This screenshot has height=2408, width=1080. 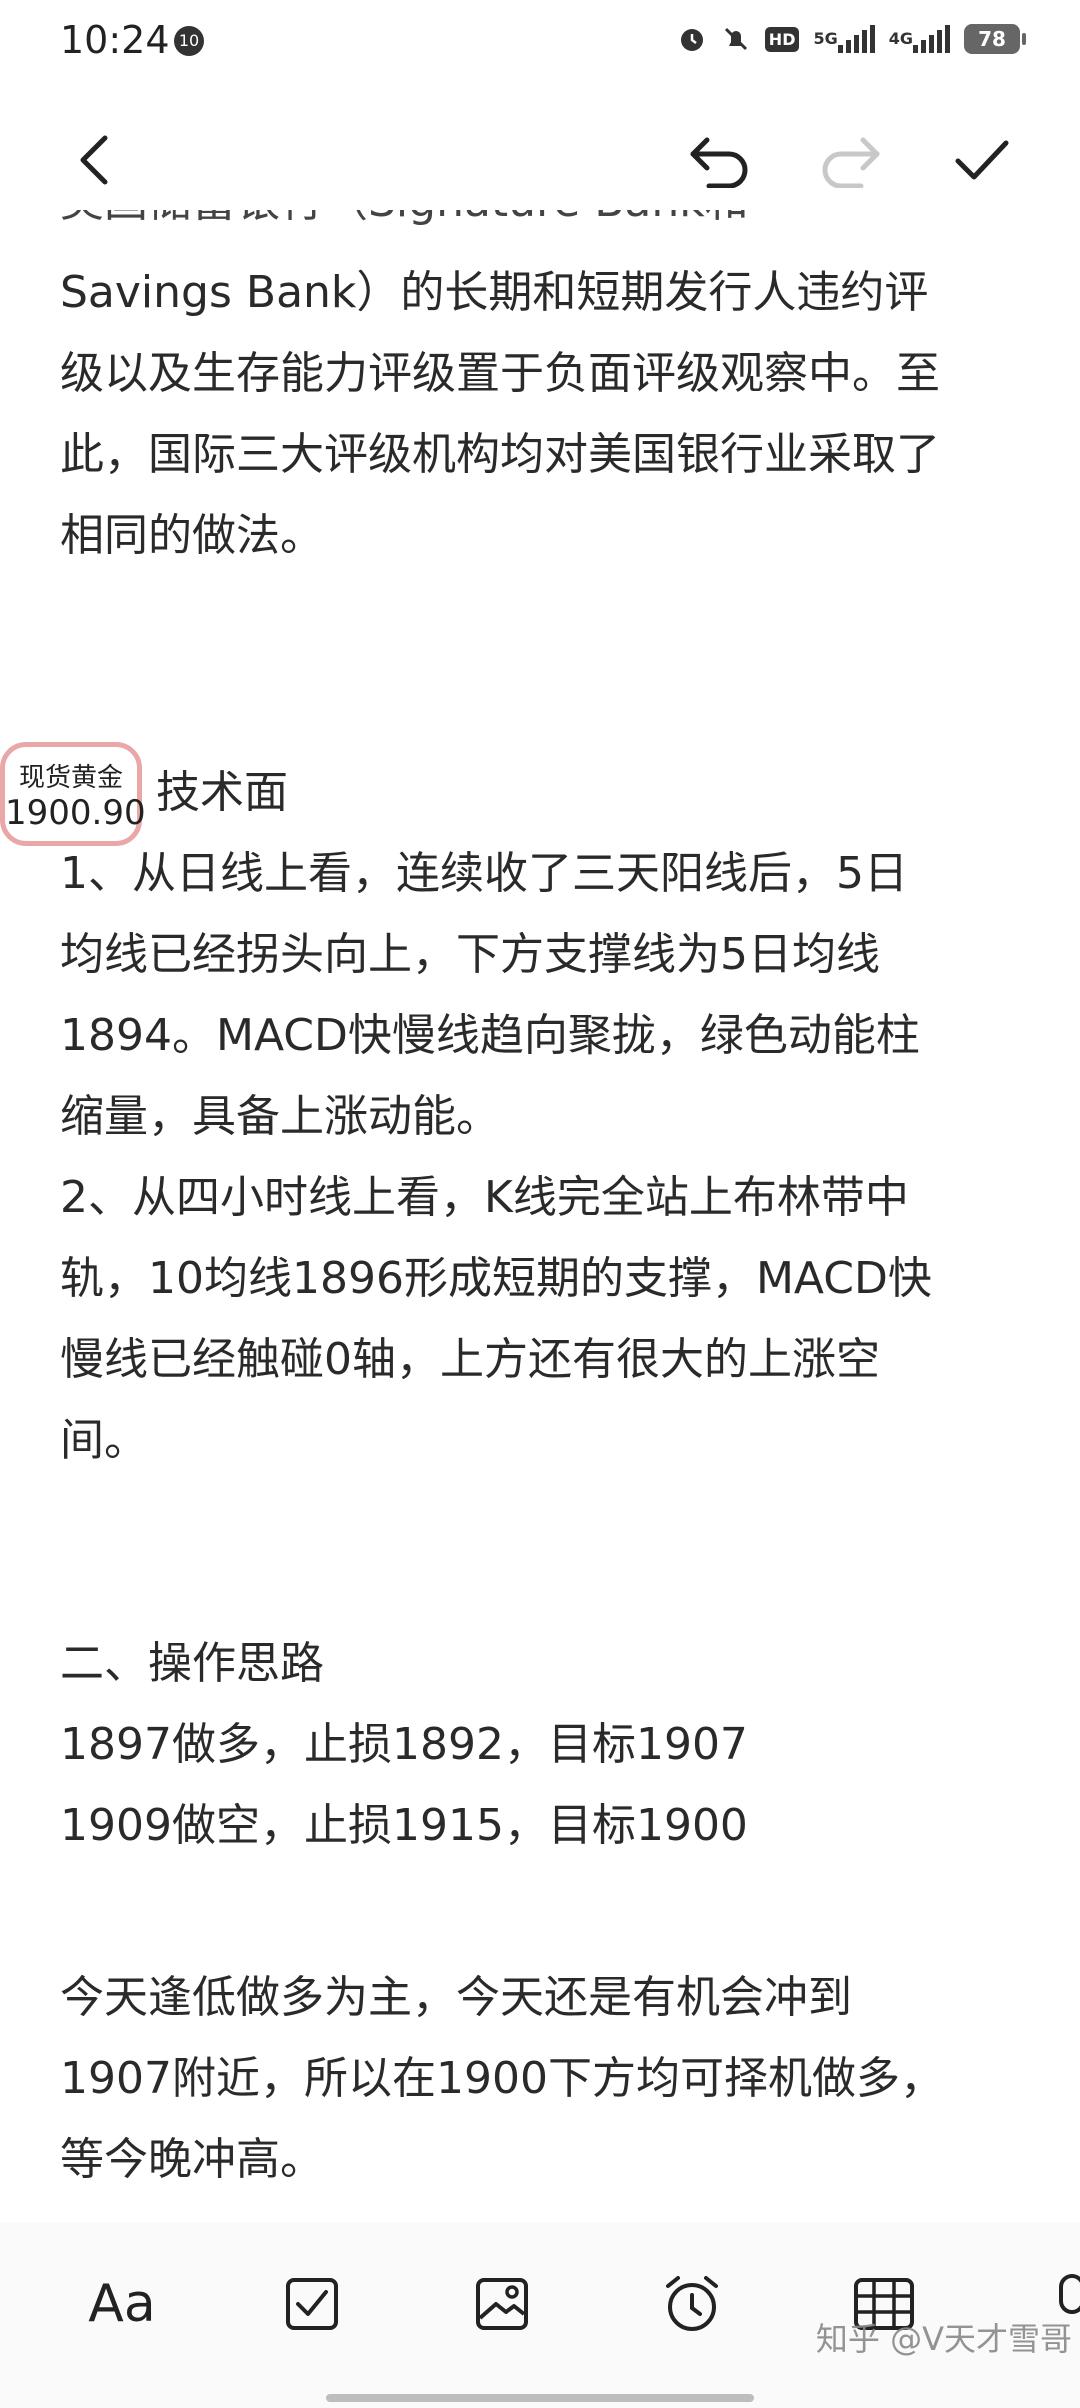 I want to click on gold-widget-title: 现货黄金, so click(x=70, y=778).